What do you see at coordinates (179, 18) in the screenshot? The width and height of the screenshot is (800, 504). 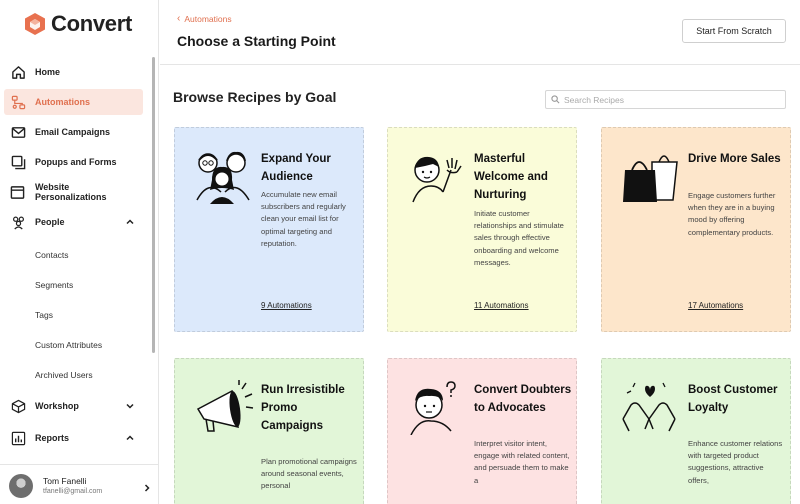 I see `chevron-left-icon: ‹` at bounding box center [179, 18].